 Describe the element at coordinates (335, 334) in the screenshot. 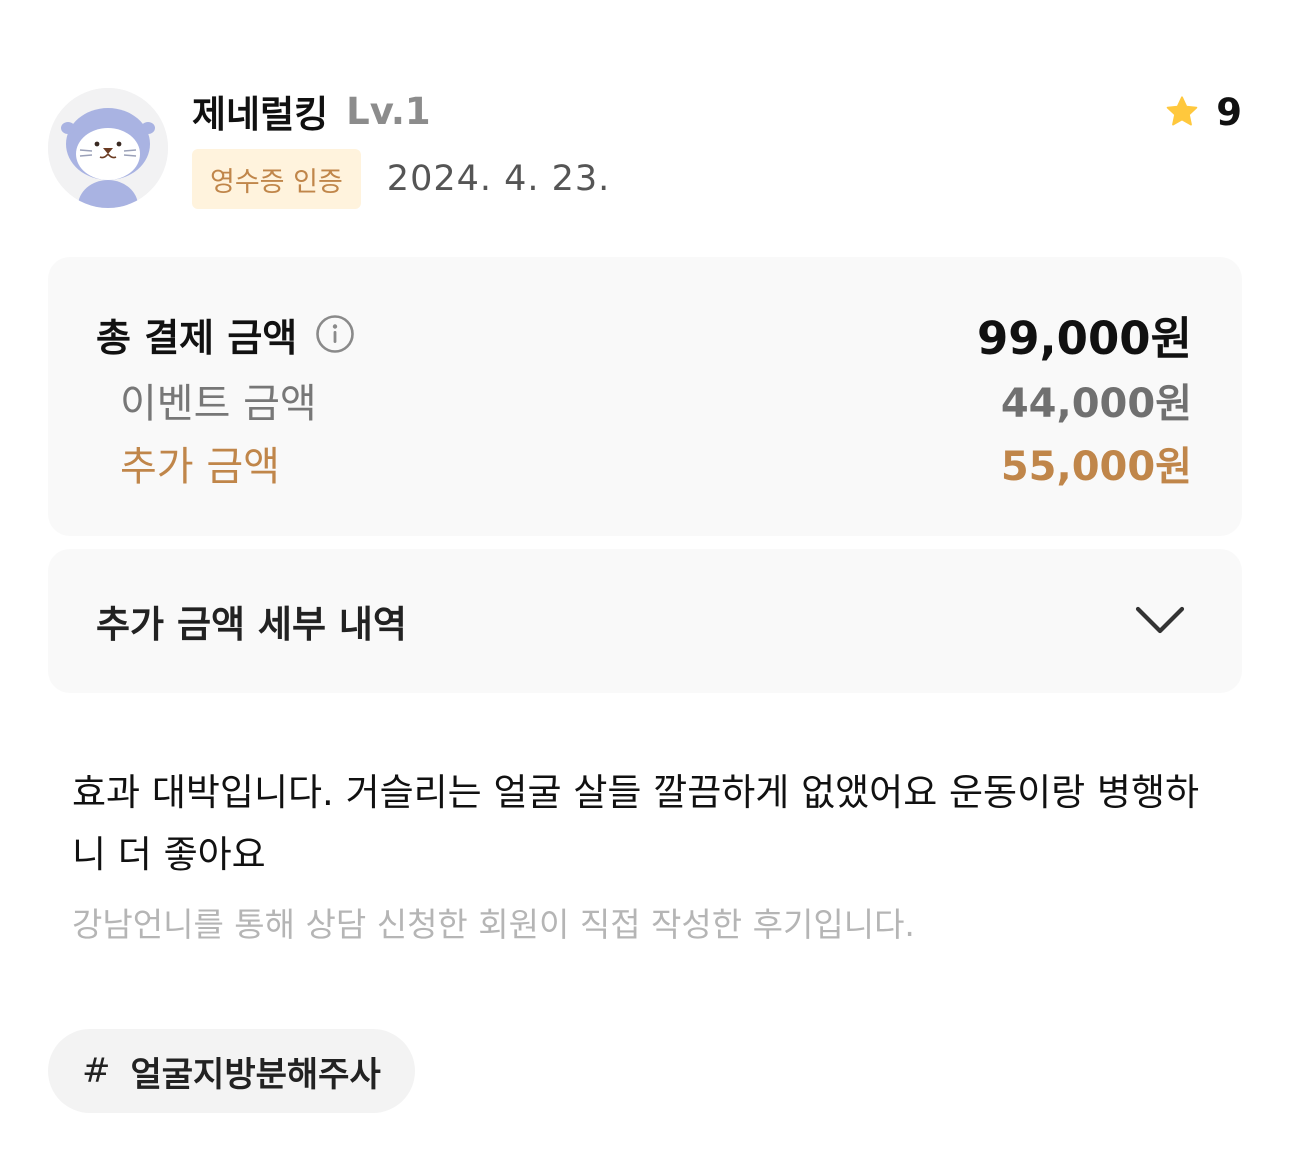

I see `info-icon` at that location.